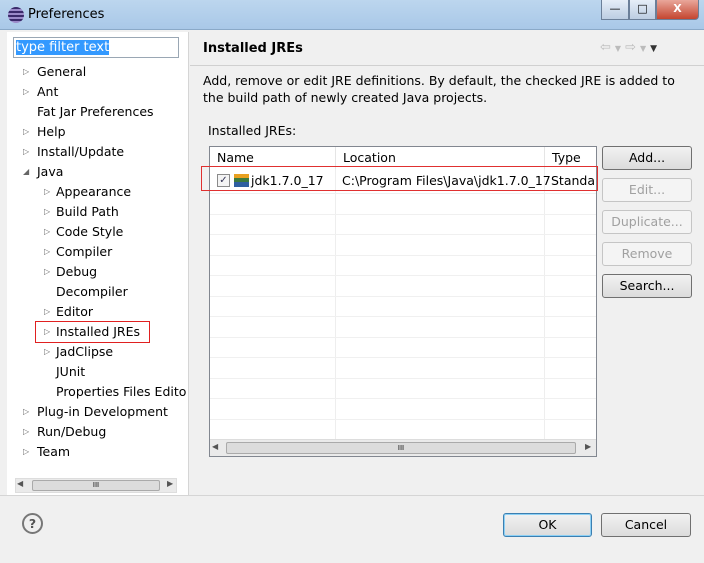  I want to click on tree-item-label: JUnit, so click(71, 371).